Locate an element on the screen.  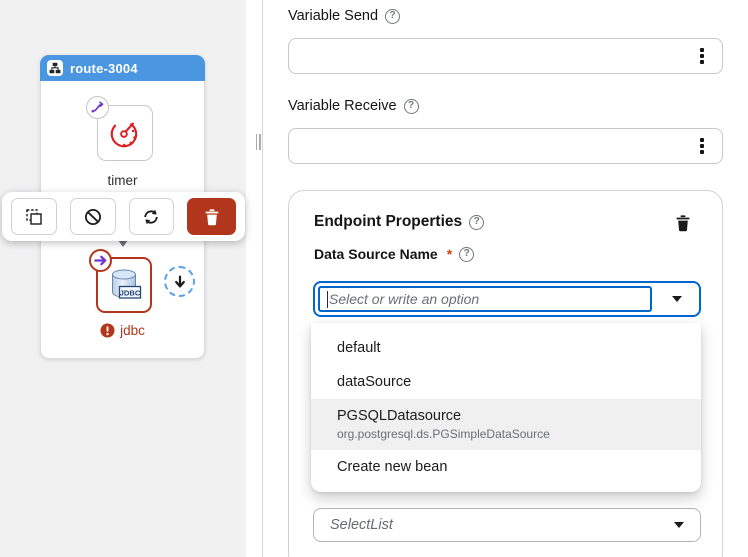
route-icon is located at coordinates (55, 68).